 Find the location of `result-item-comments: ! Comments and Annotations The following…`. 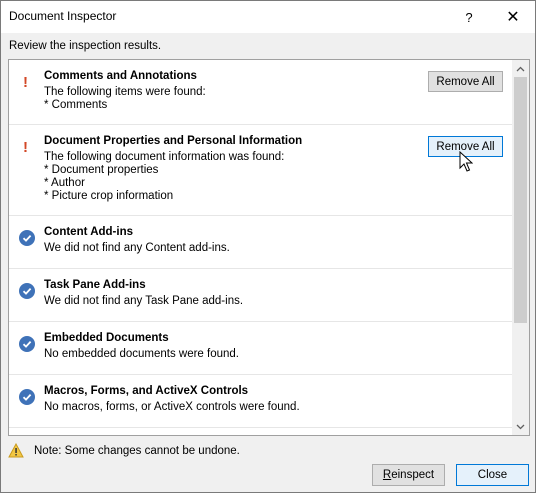

result-item-comments: ! Comments and Annotations The following… is located at coordinates (260, 92).